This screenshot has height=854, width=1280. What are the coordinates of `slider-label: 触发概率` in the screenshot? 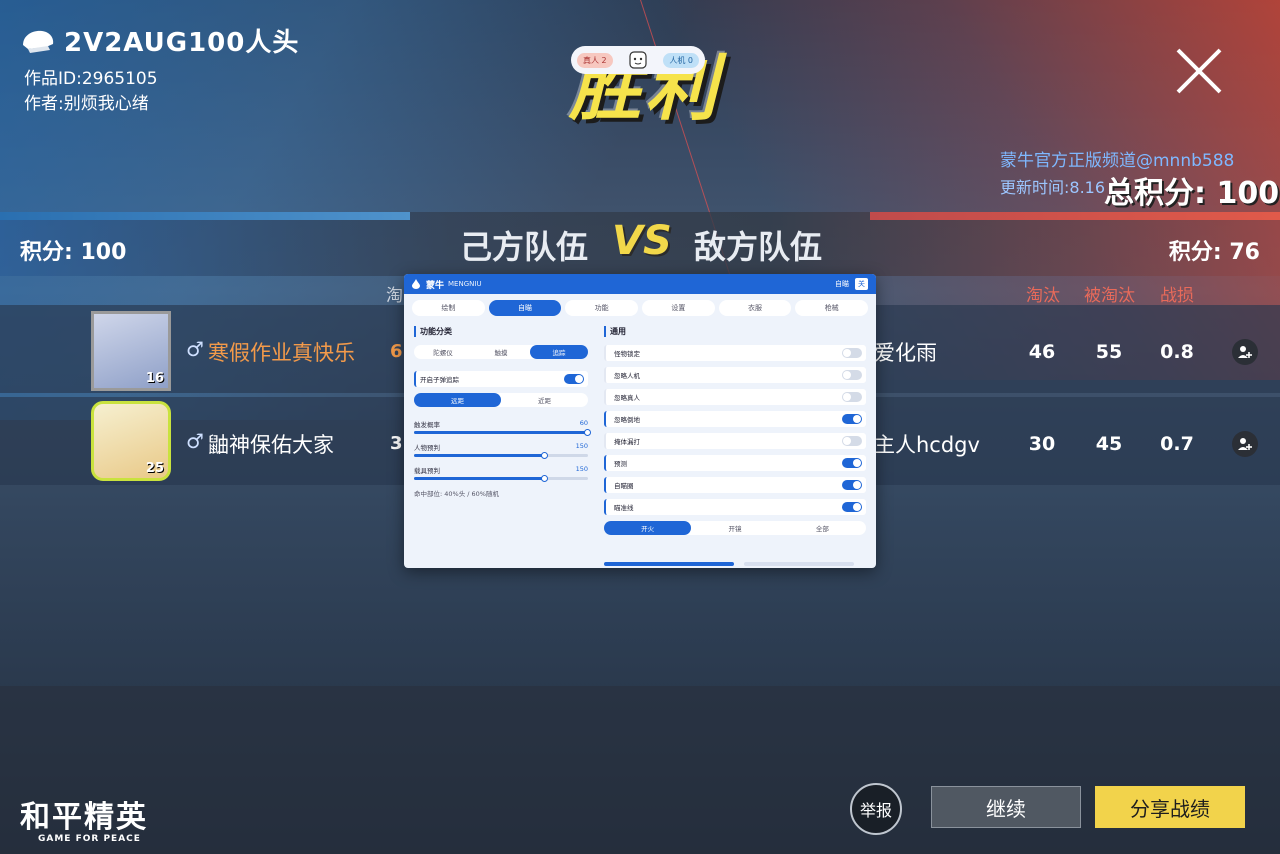 It's located at (427, 425).